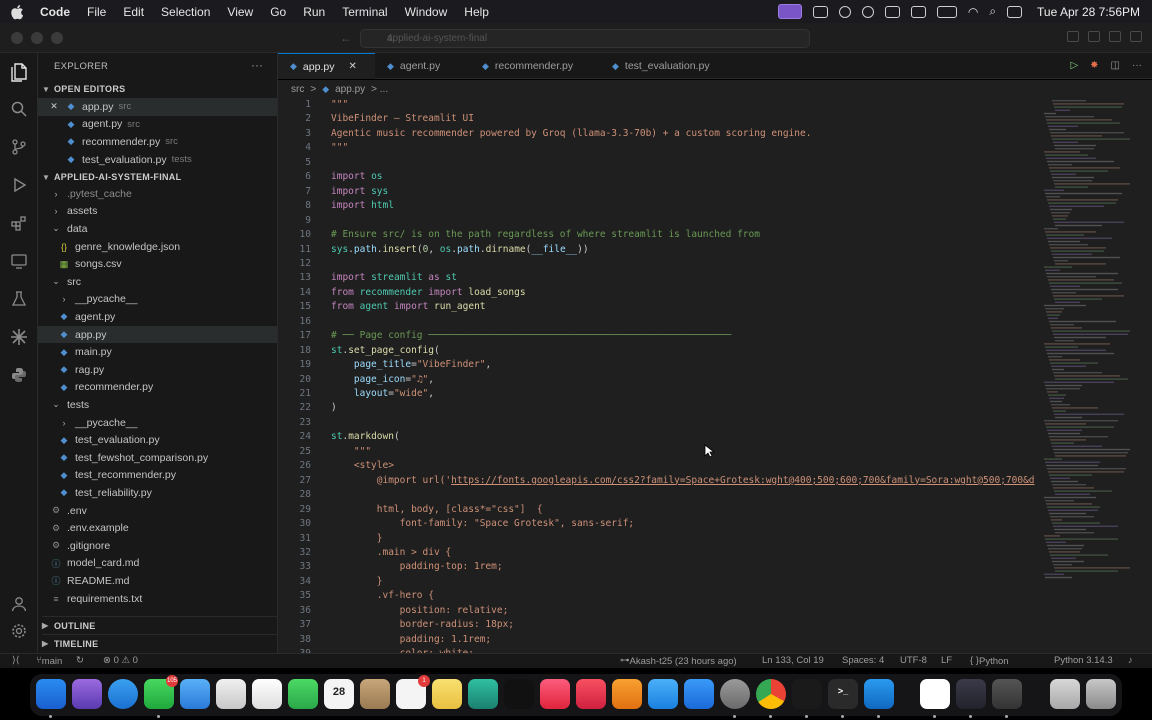  I want to click on code-line: VibeFinder — Streamlit UI, so click(402, 118).